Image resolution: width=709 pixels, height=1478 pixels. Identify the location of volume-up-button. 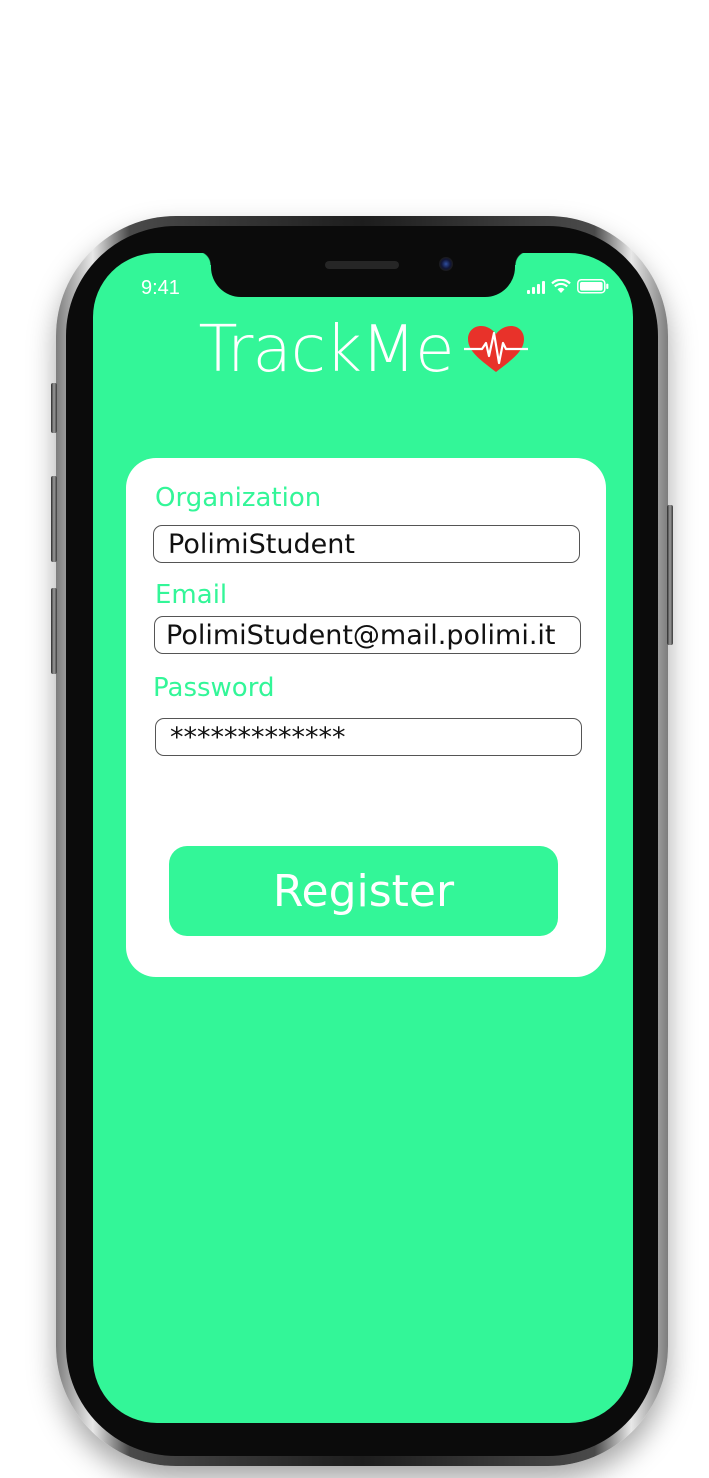
(54, 519).